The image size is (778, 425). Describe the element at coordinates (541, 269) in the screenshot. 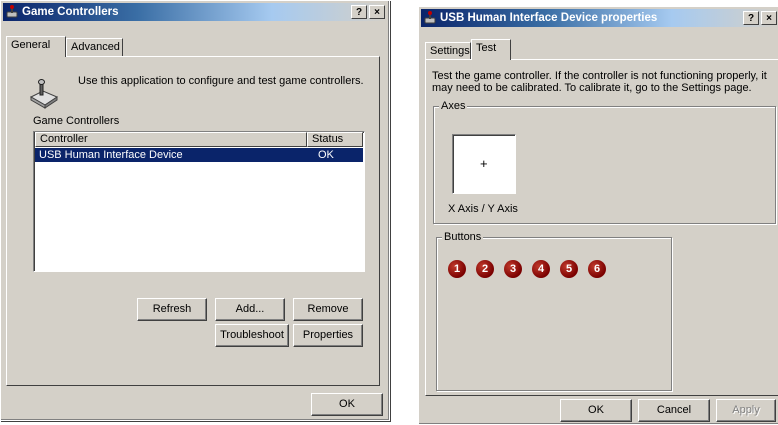

I see `joystick-button-4: 4` at that location.